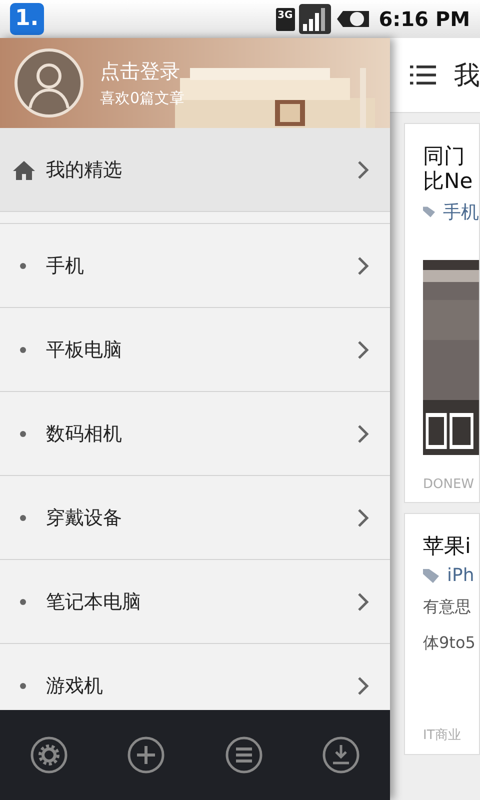 The height and width of the screenshot is (800, 480). What do you see at coordinates (341, 755) in the screenshot?
I see `download-button` at bounding box center [341, 755].